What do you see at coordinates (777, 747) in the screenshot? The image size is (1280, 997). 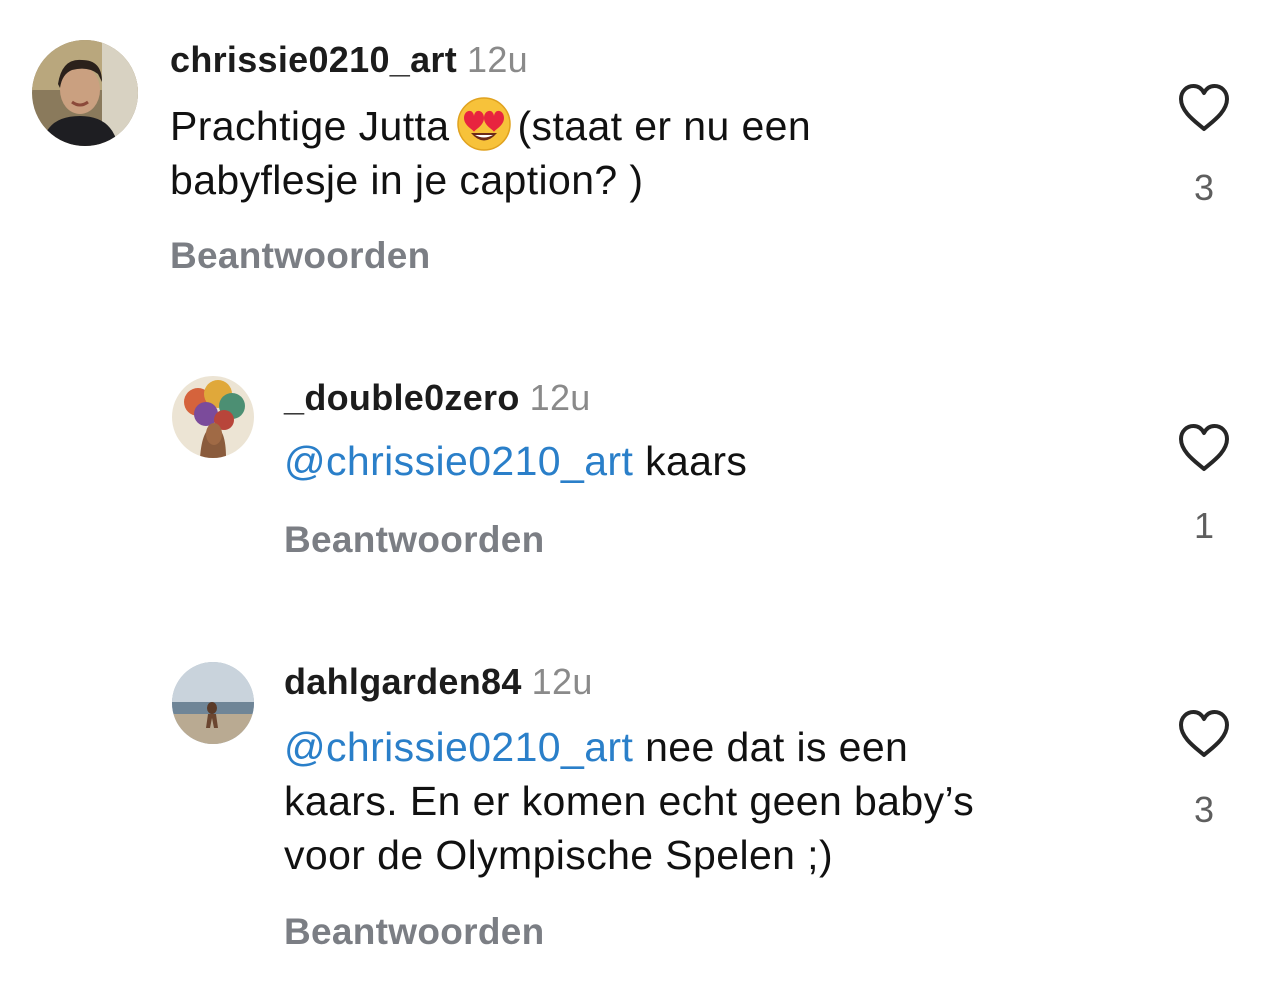 I see `comment-text-part: nee dat is een` at bounding box center [777, 747].